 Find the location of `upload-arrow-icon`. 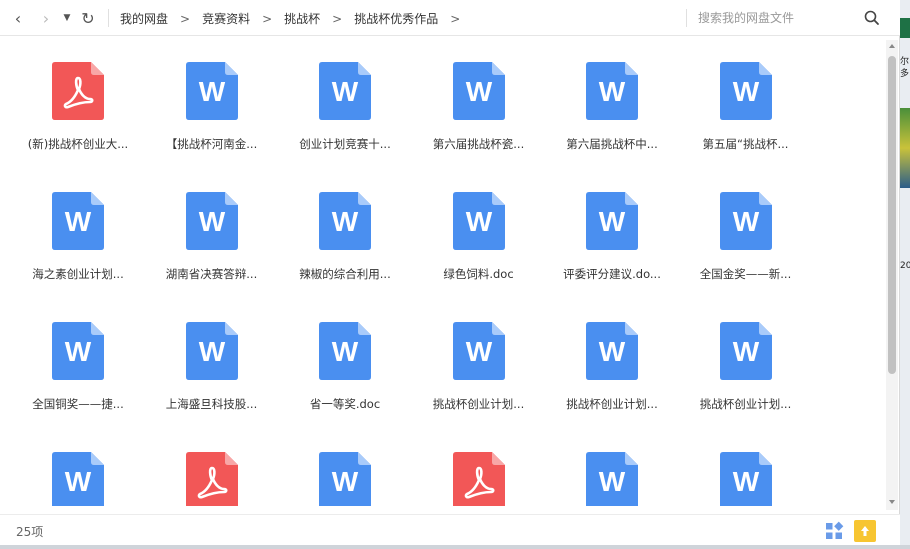

upload-arrow-icon is located at coordinates (865, 531).